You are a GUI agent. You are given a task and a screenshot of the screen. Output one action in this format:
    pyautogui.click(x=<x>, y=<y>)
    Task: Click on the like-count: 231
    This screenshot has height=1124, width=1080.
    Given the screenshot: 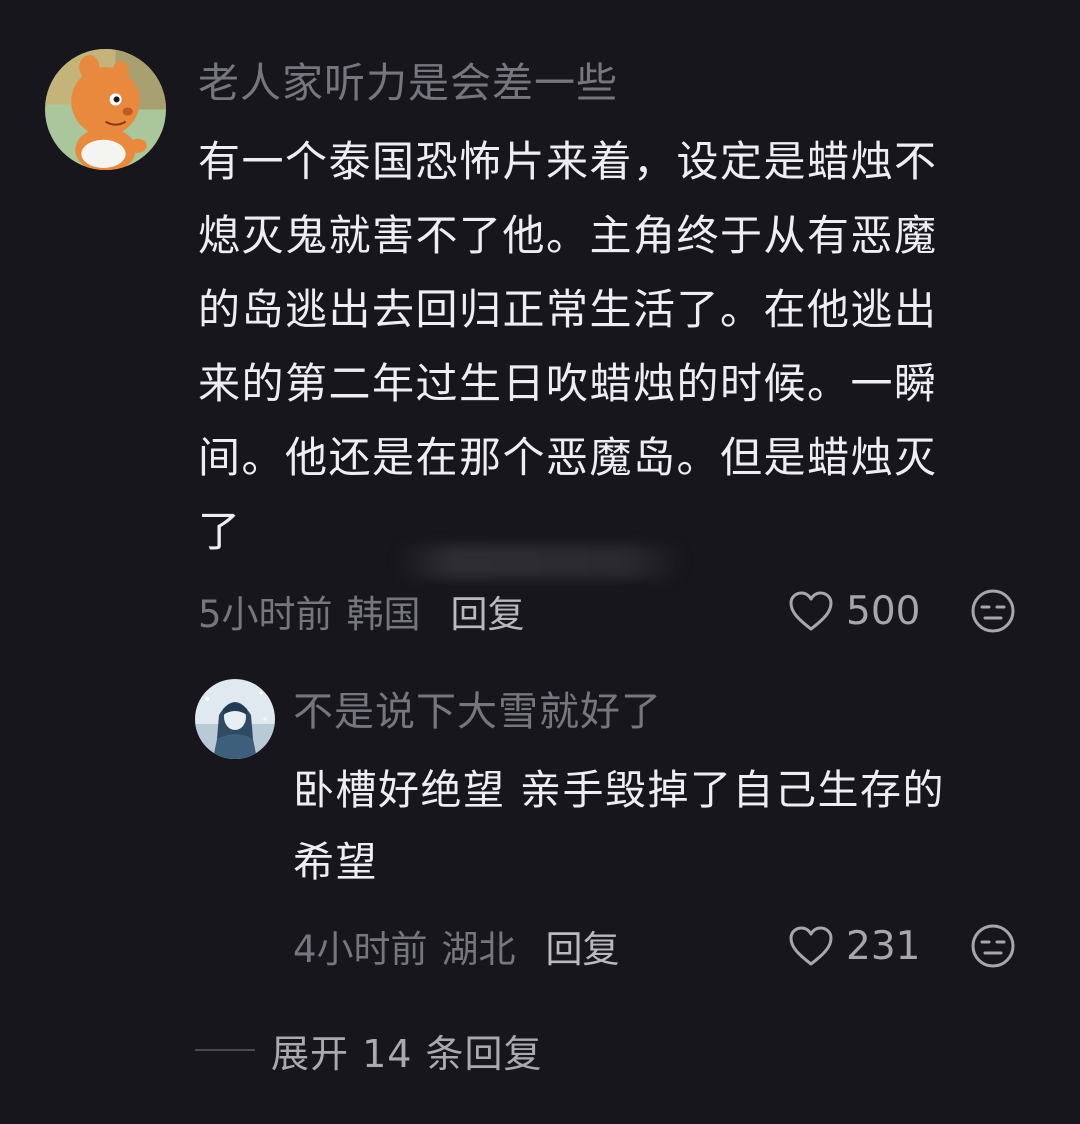 What is the action you would take?
    pyautogui.click(x=883, y=946)
    